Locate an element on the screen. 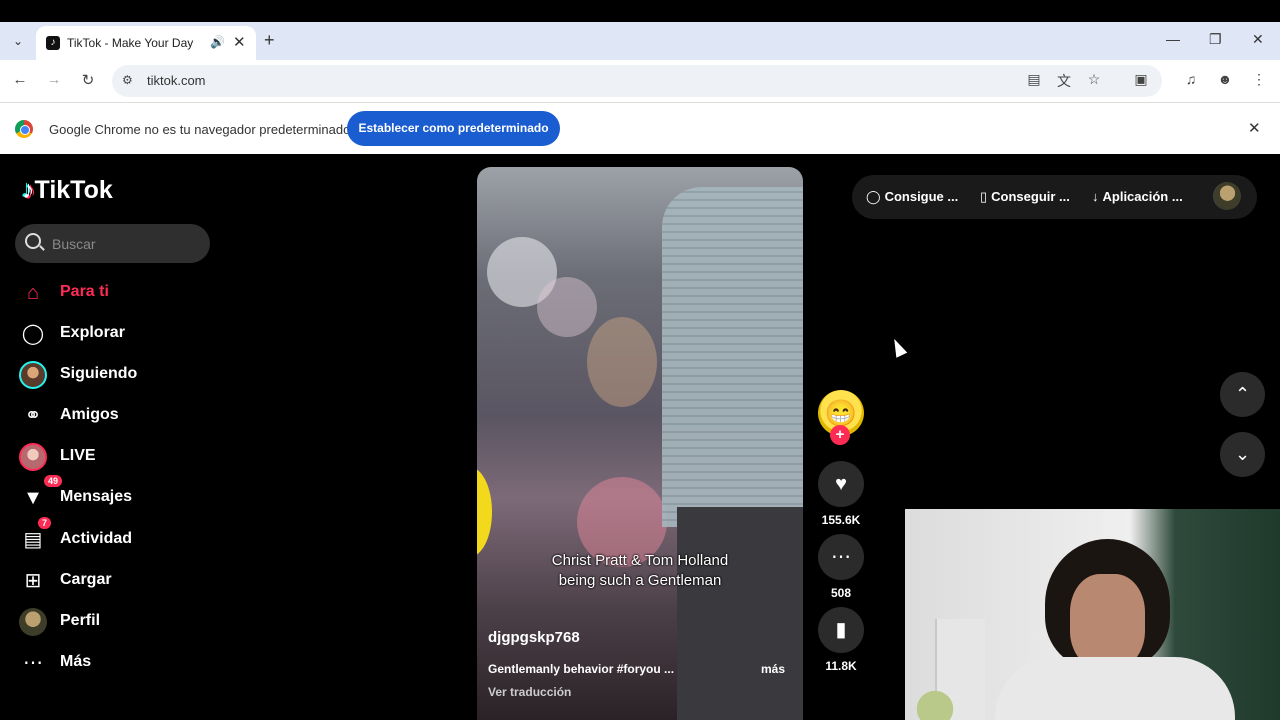 The width and height of the screenshot is (1280, 720). url-text: tiktok.com is located at coordinates (176, 80).